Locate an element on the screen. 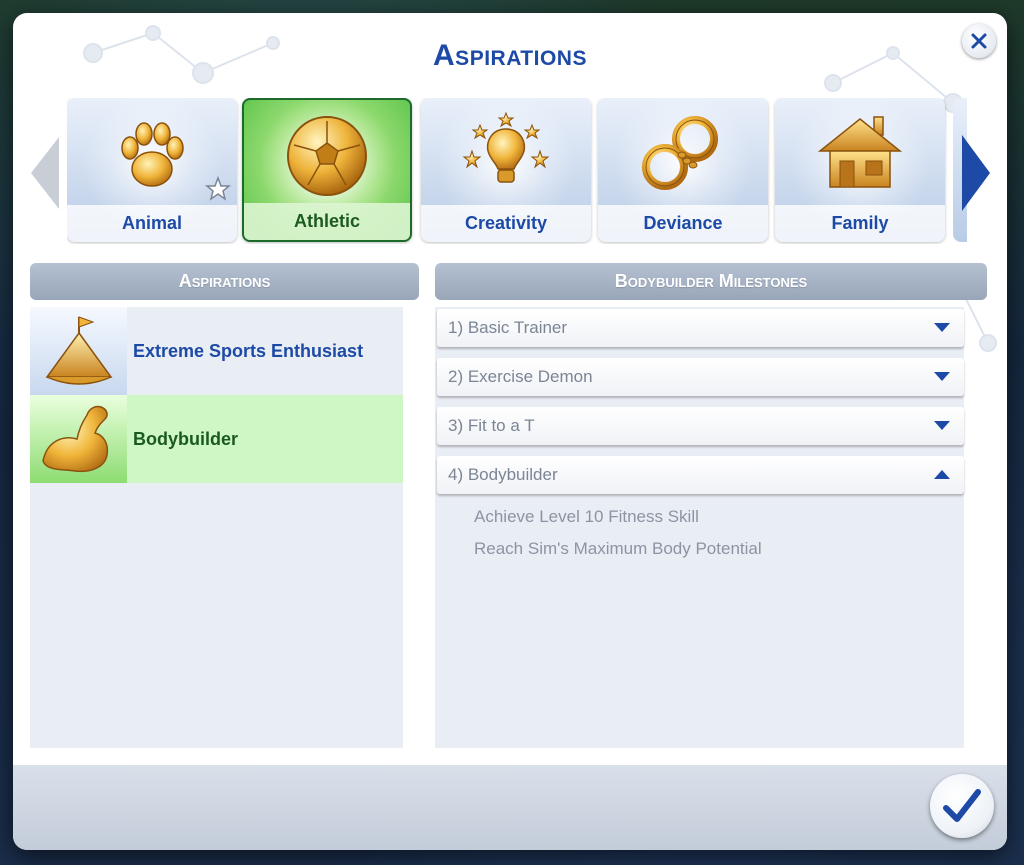 The width and height of the screenshot is (1024, 865). checkmark-icon is located at coordinates (962, 805).